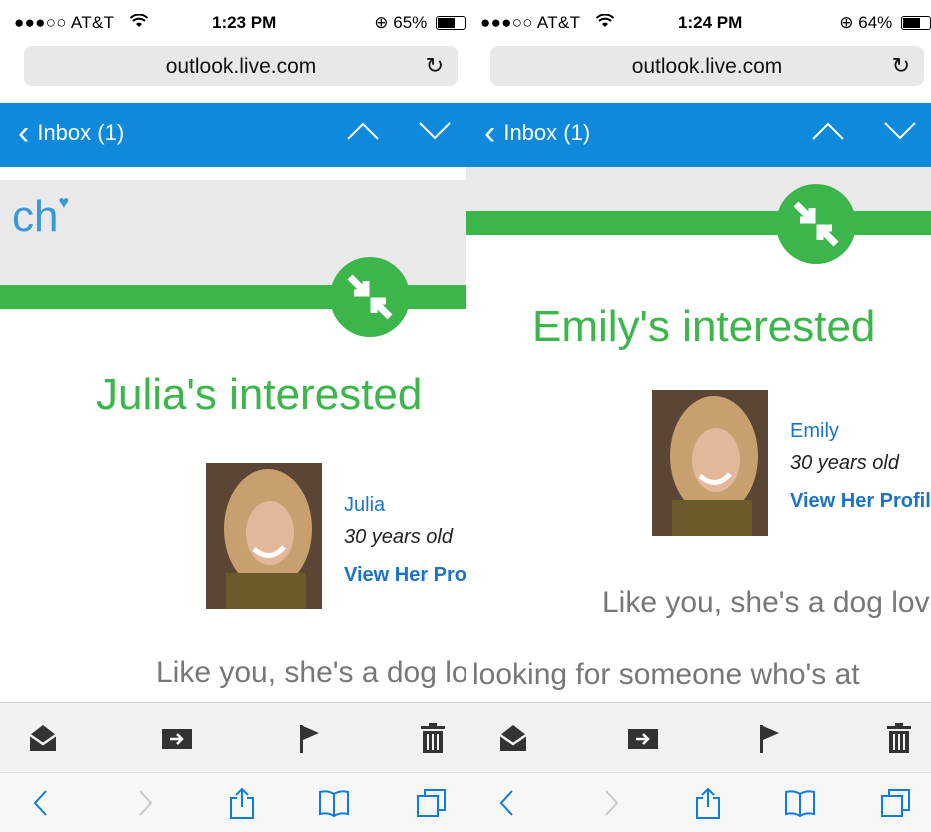 The width and height of the screenshot is (931, 832). I want to click on email-header-band, so click(698, 189).